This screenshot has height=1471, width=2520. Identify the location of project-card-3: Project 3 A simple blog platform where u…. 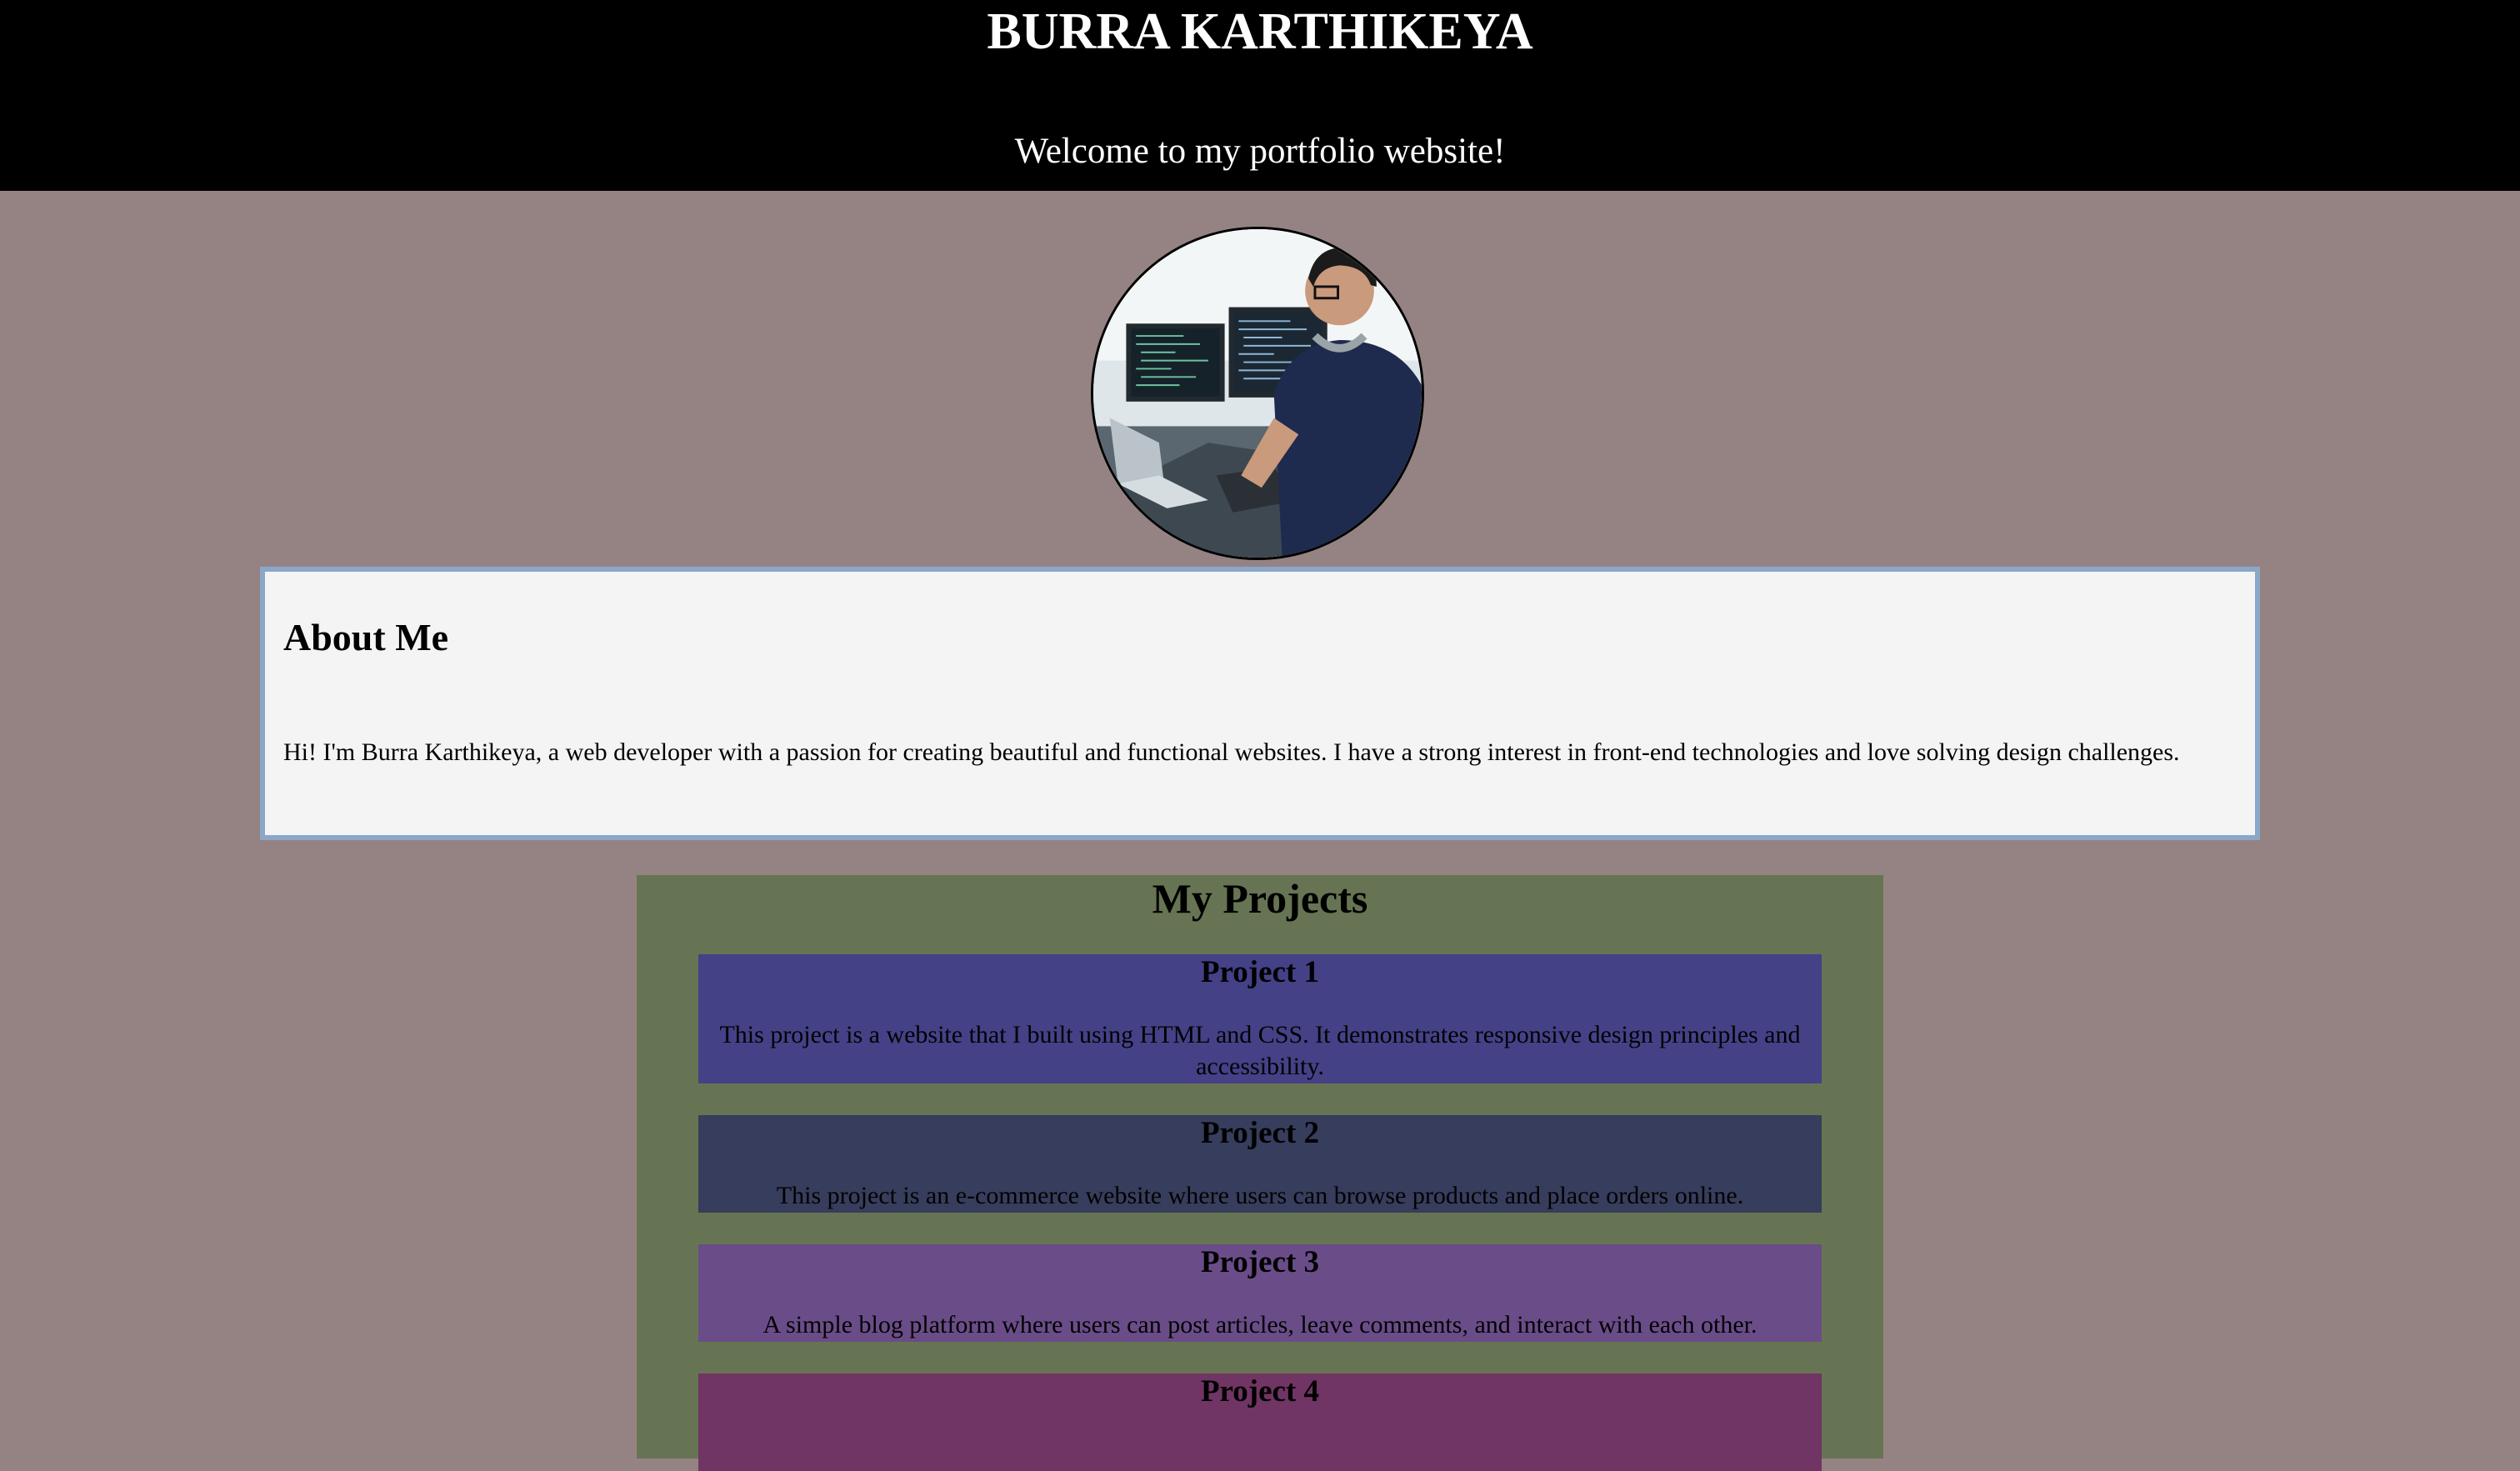
(1260, 1293).